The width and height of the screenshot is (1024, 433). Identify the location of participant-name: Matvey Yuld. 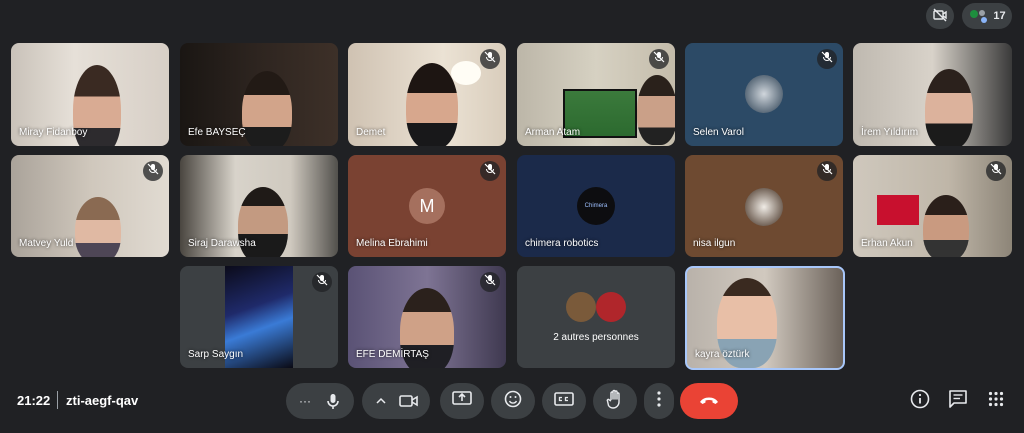
(46, 243).